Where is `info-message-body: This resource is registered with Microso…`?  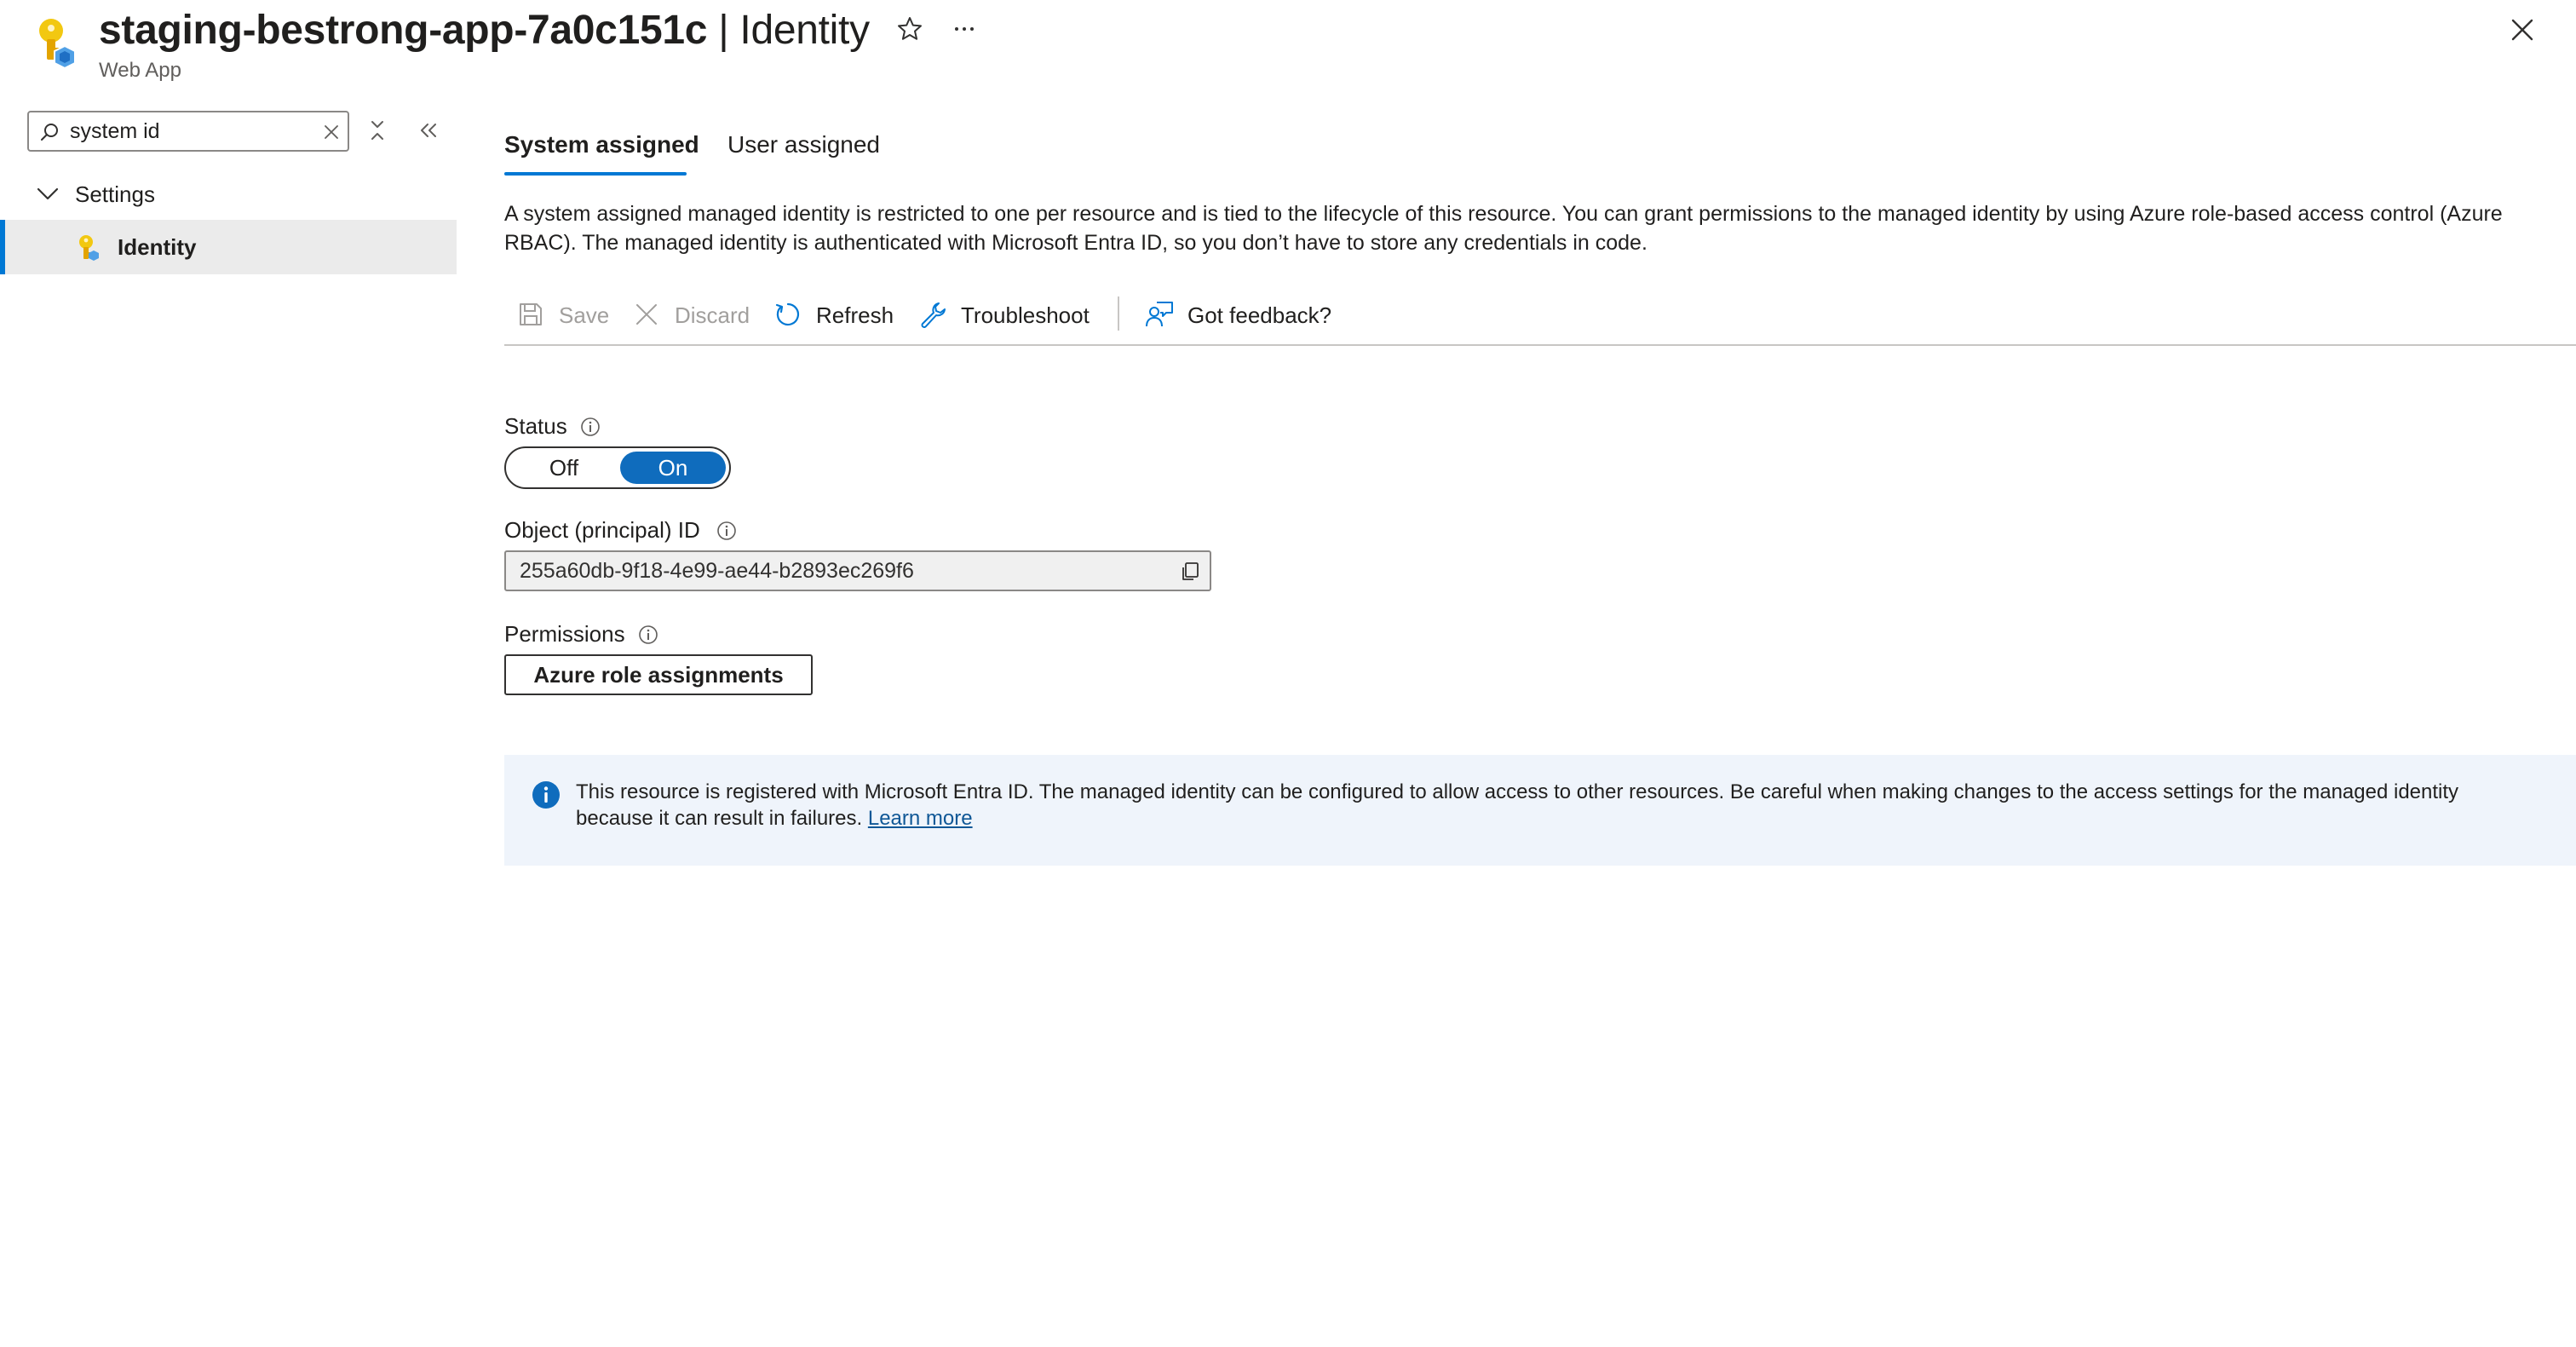 info-message-body: This resource is registered with Microso… is located at coordinates (1518, 805).